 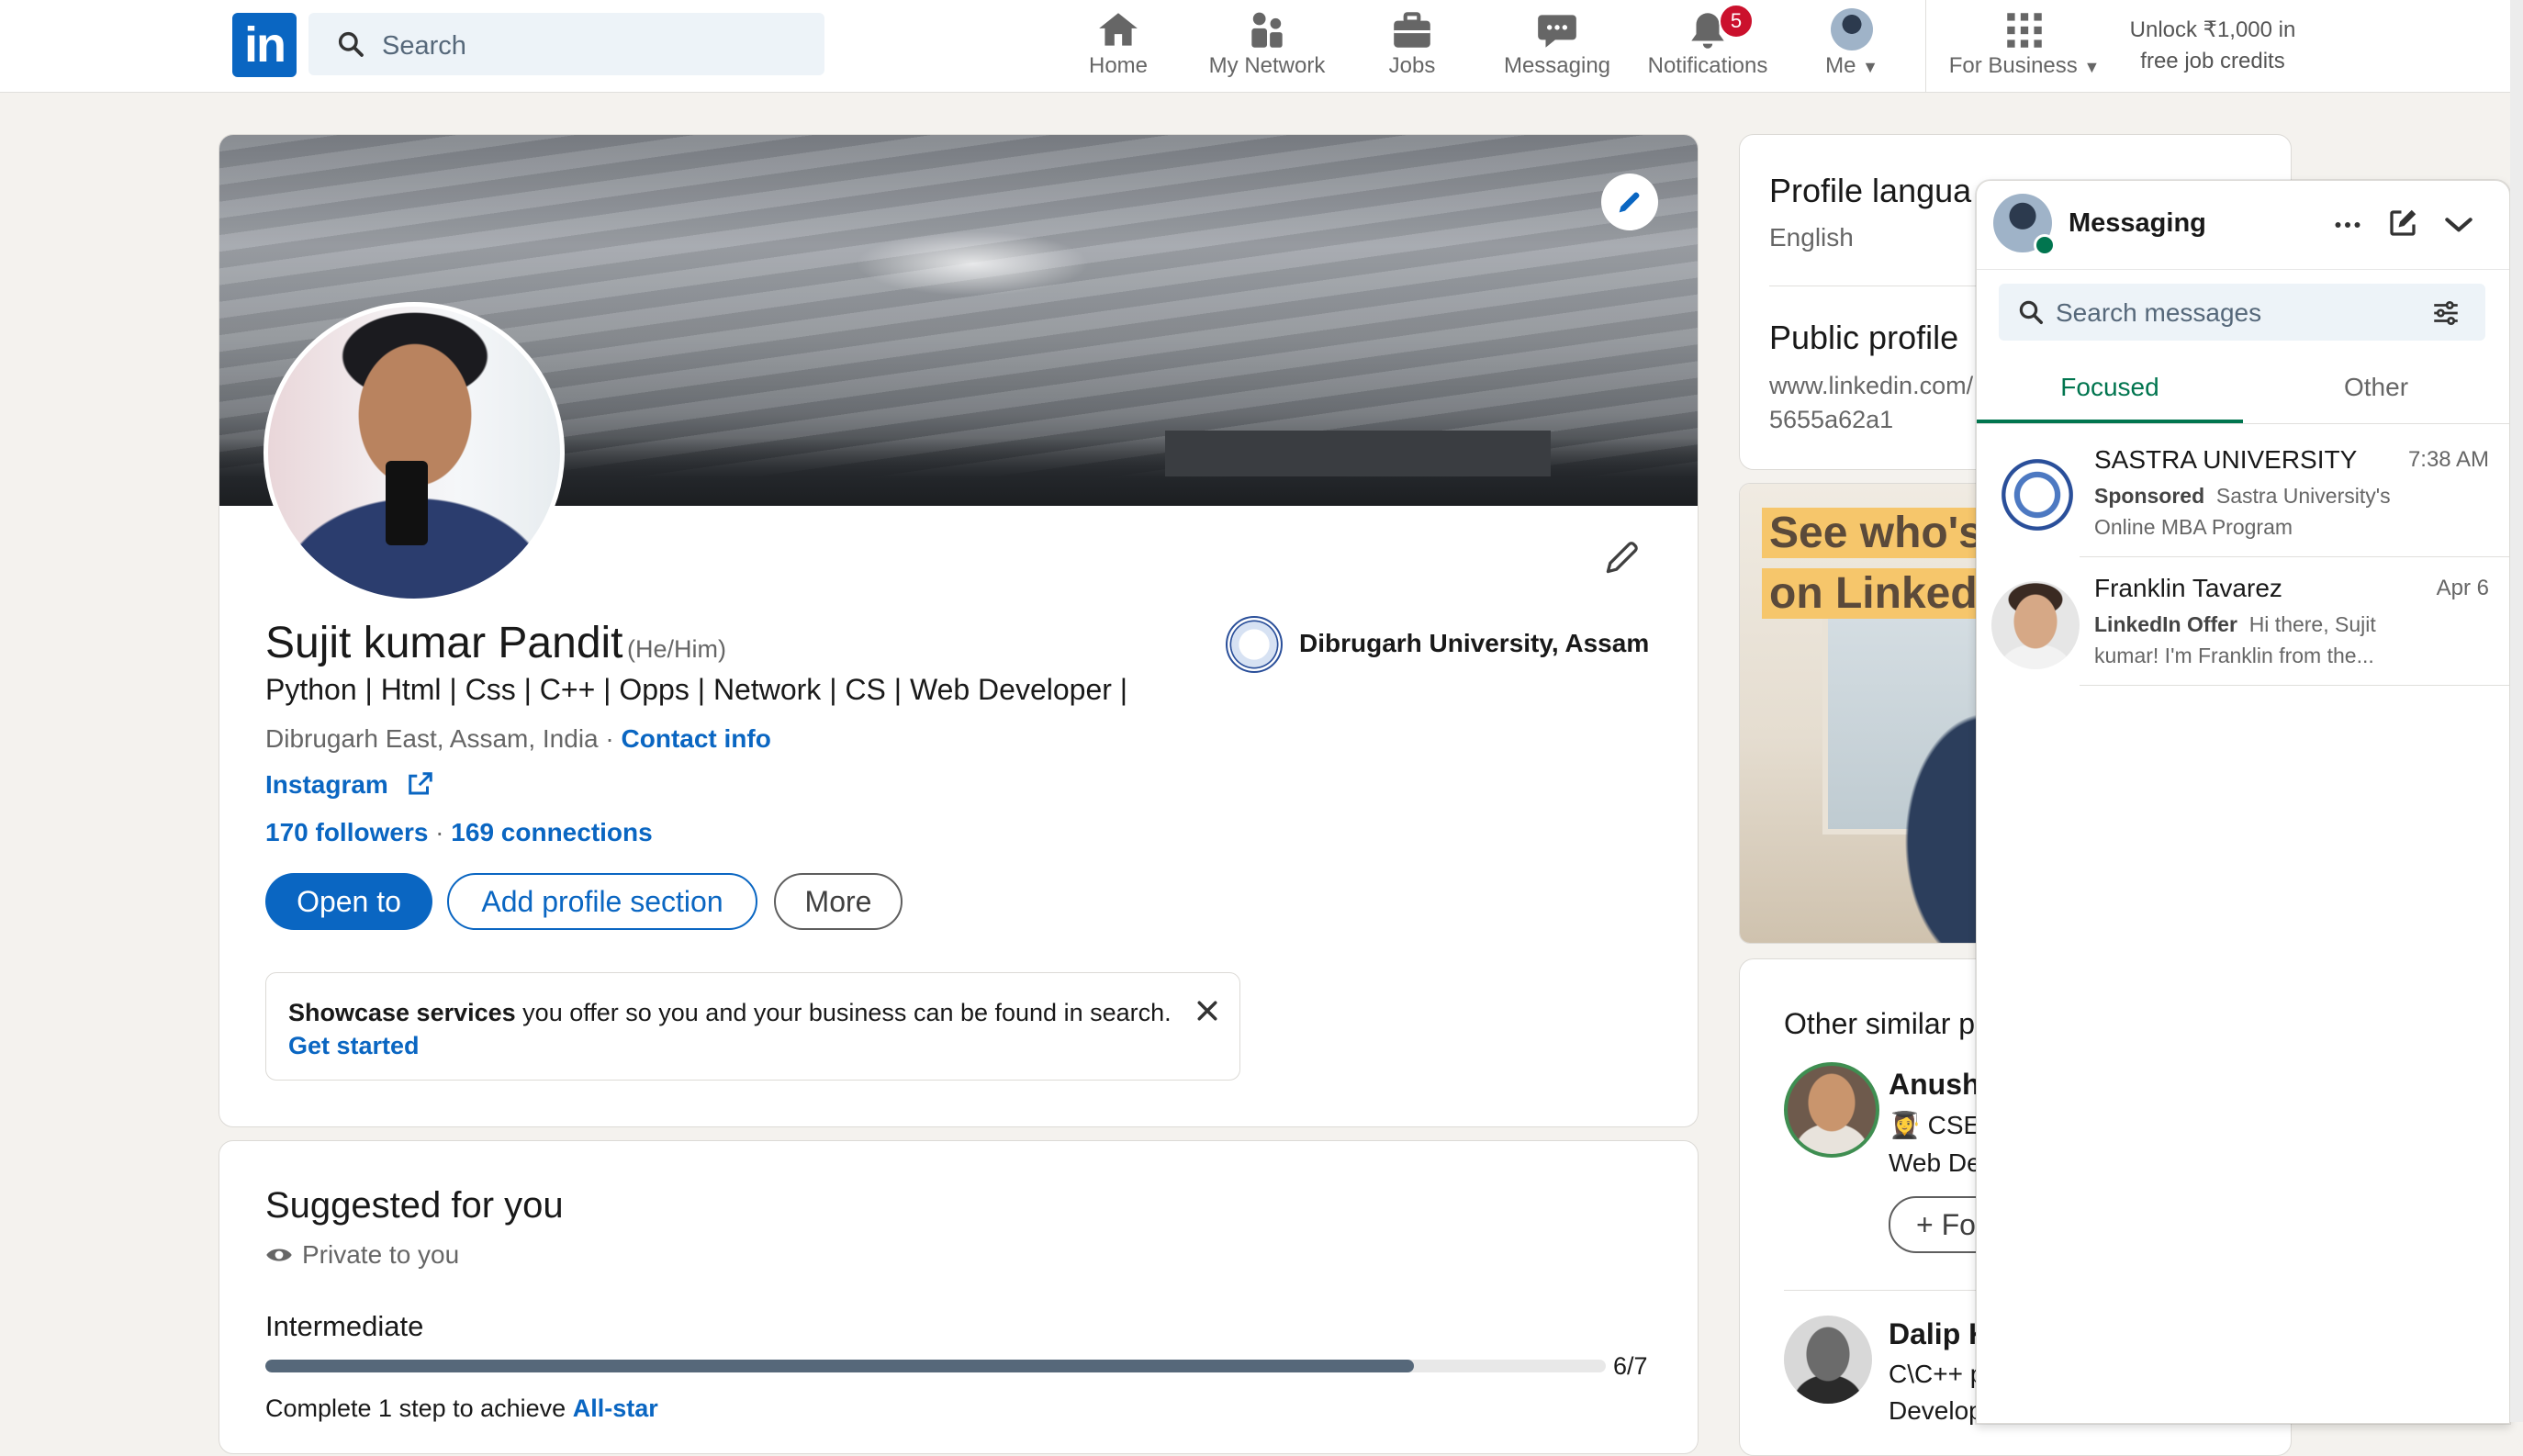 What do you see at coordinates (1736, 21) in the screenshot?
I see `notifications-badge: 5` at bounding box center [1736, 21].